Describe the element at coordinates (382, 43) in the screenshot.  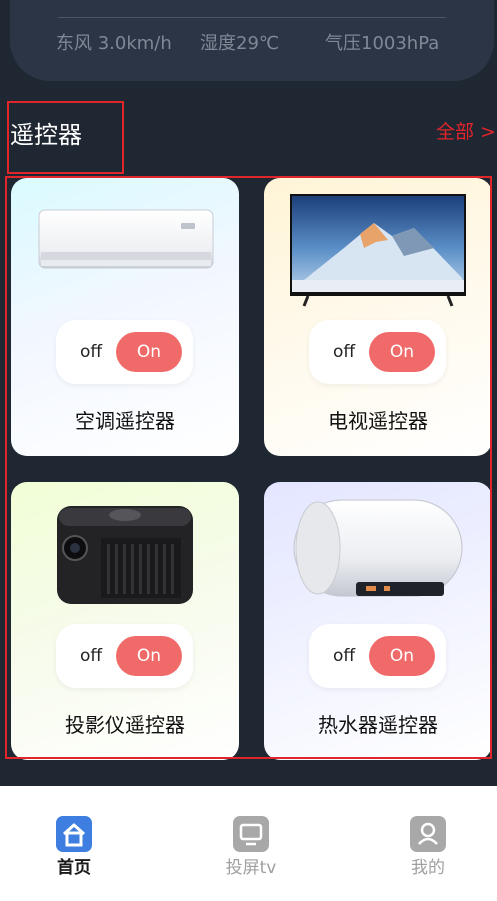
I see `pressure-text: 气压1003hPa` at that location.